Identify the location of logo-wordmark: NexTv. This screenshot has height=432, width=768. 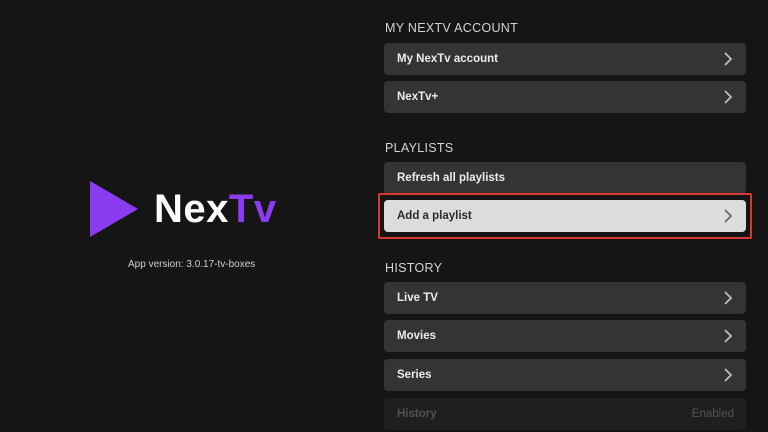
(215, 209).